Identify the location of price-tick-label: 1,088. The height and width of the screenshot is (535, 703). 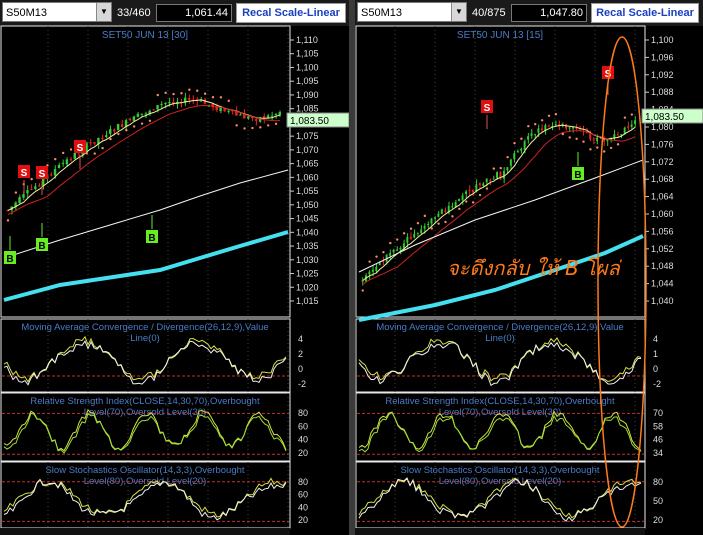
(662, 92).